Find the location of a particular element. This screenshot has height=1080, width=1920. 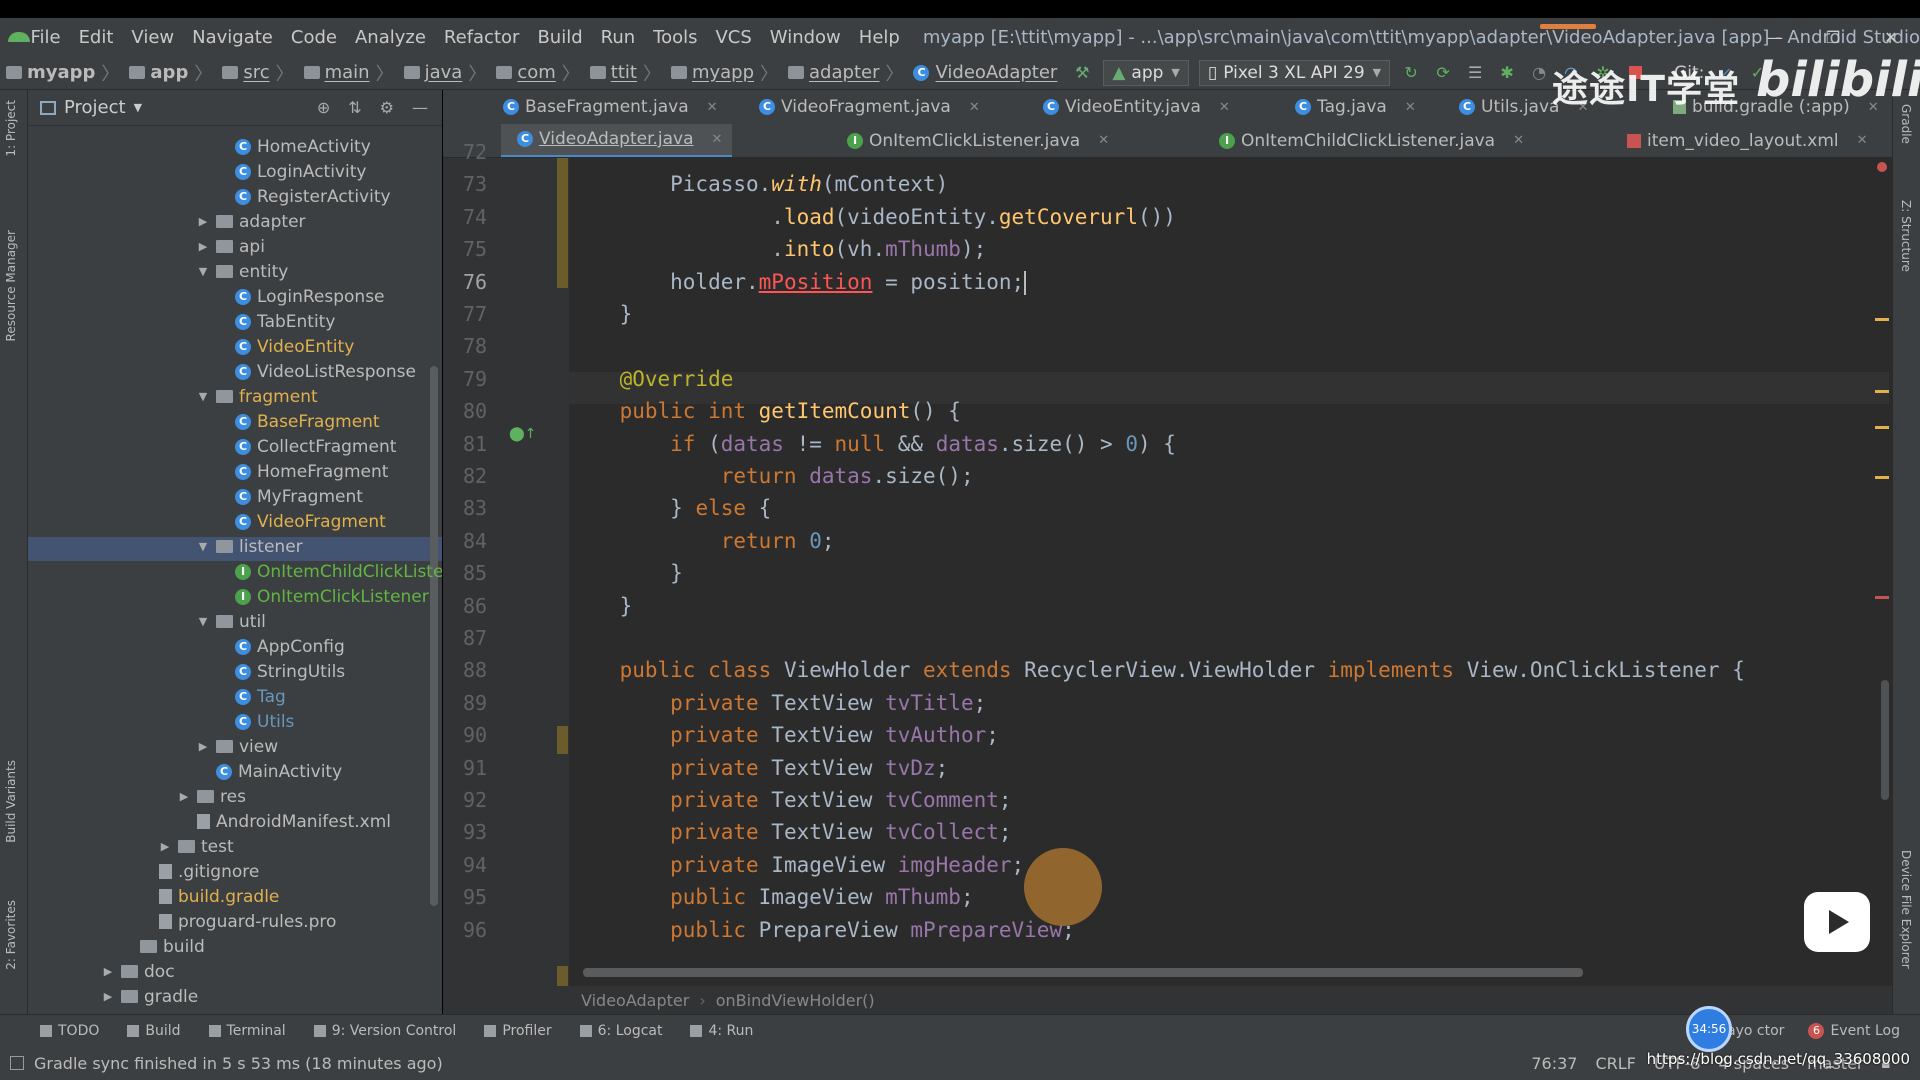

caret-position: 76:37 is located at coordinates (1554, 1063).